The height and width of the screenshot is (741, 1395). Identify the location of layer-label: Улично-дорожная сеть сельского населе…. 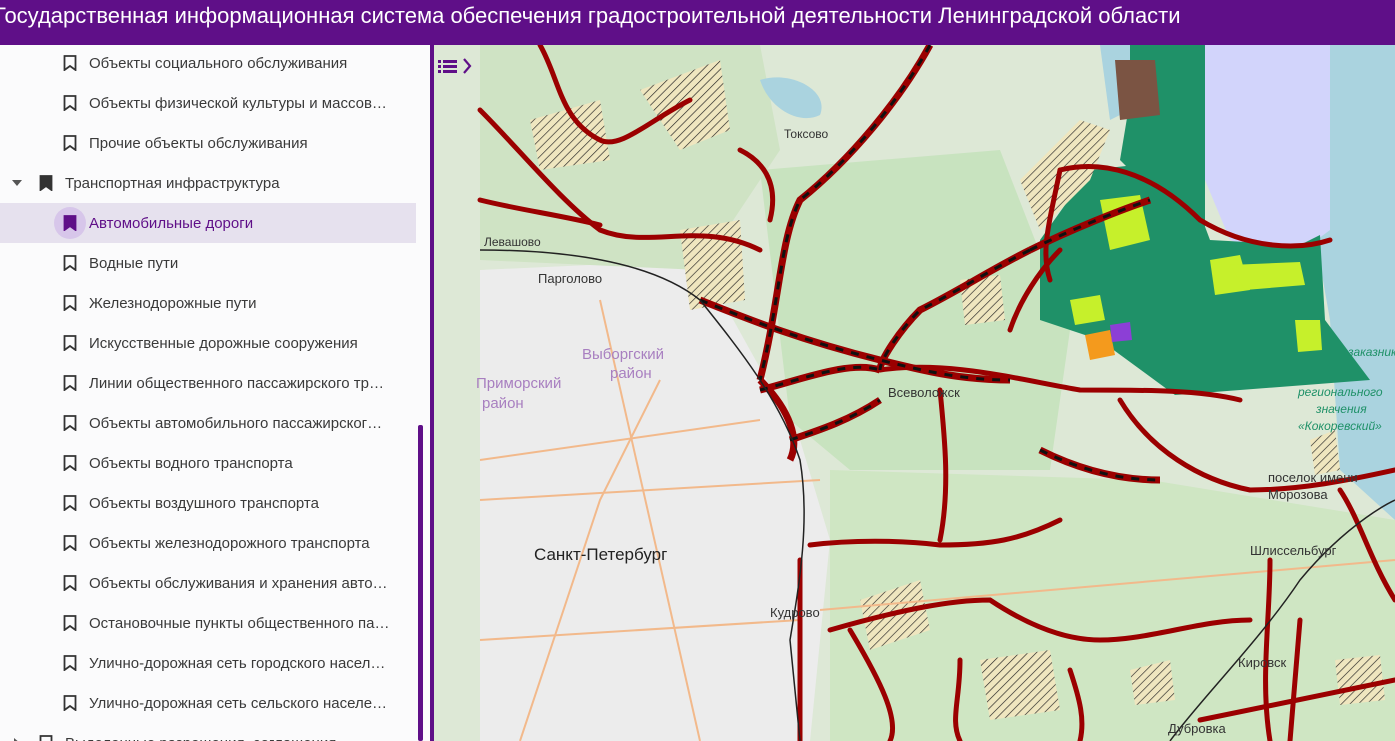
(238, 703).